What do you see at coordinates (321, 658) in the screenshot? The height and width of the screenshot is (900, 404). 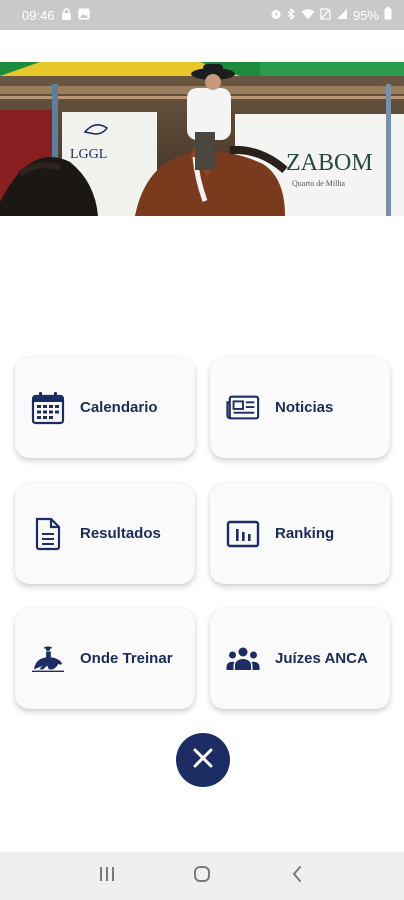 I see `menu-card-label: Juízes ANCA` at bounding box center [321, 658].